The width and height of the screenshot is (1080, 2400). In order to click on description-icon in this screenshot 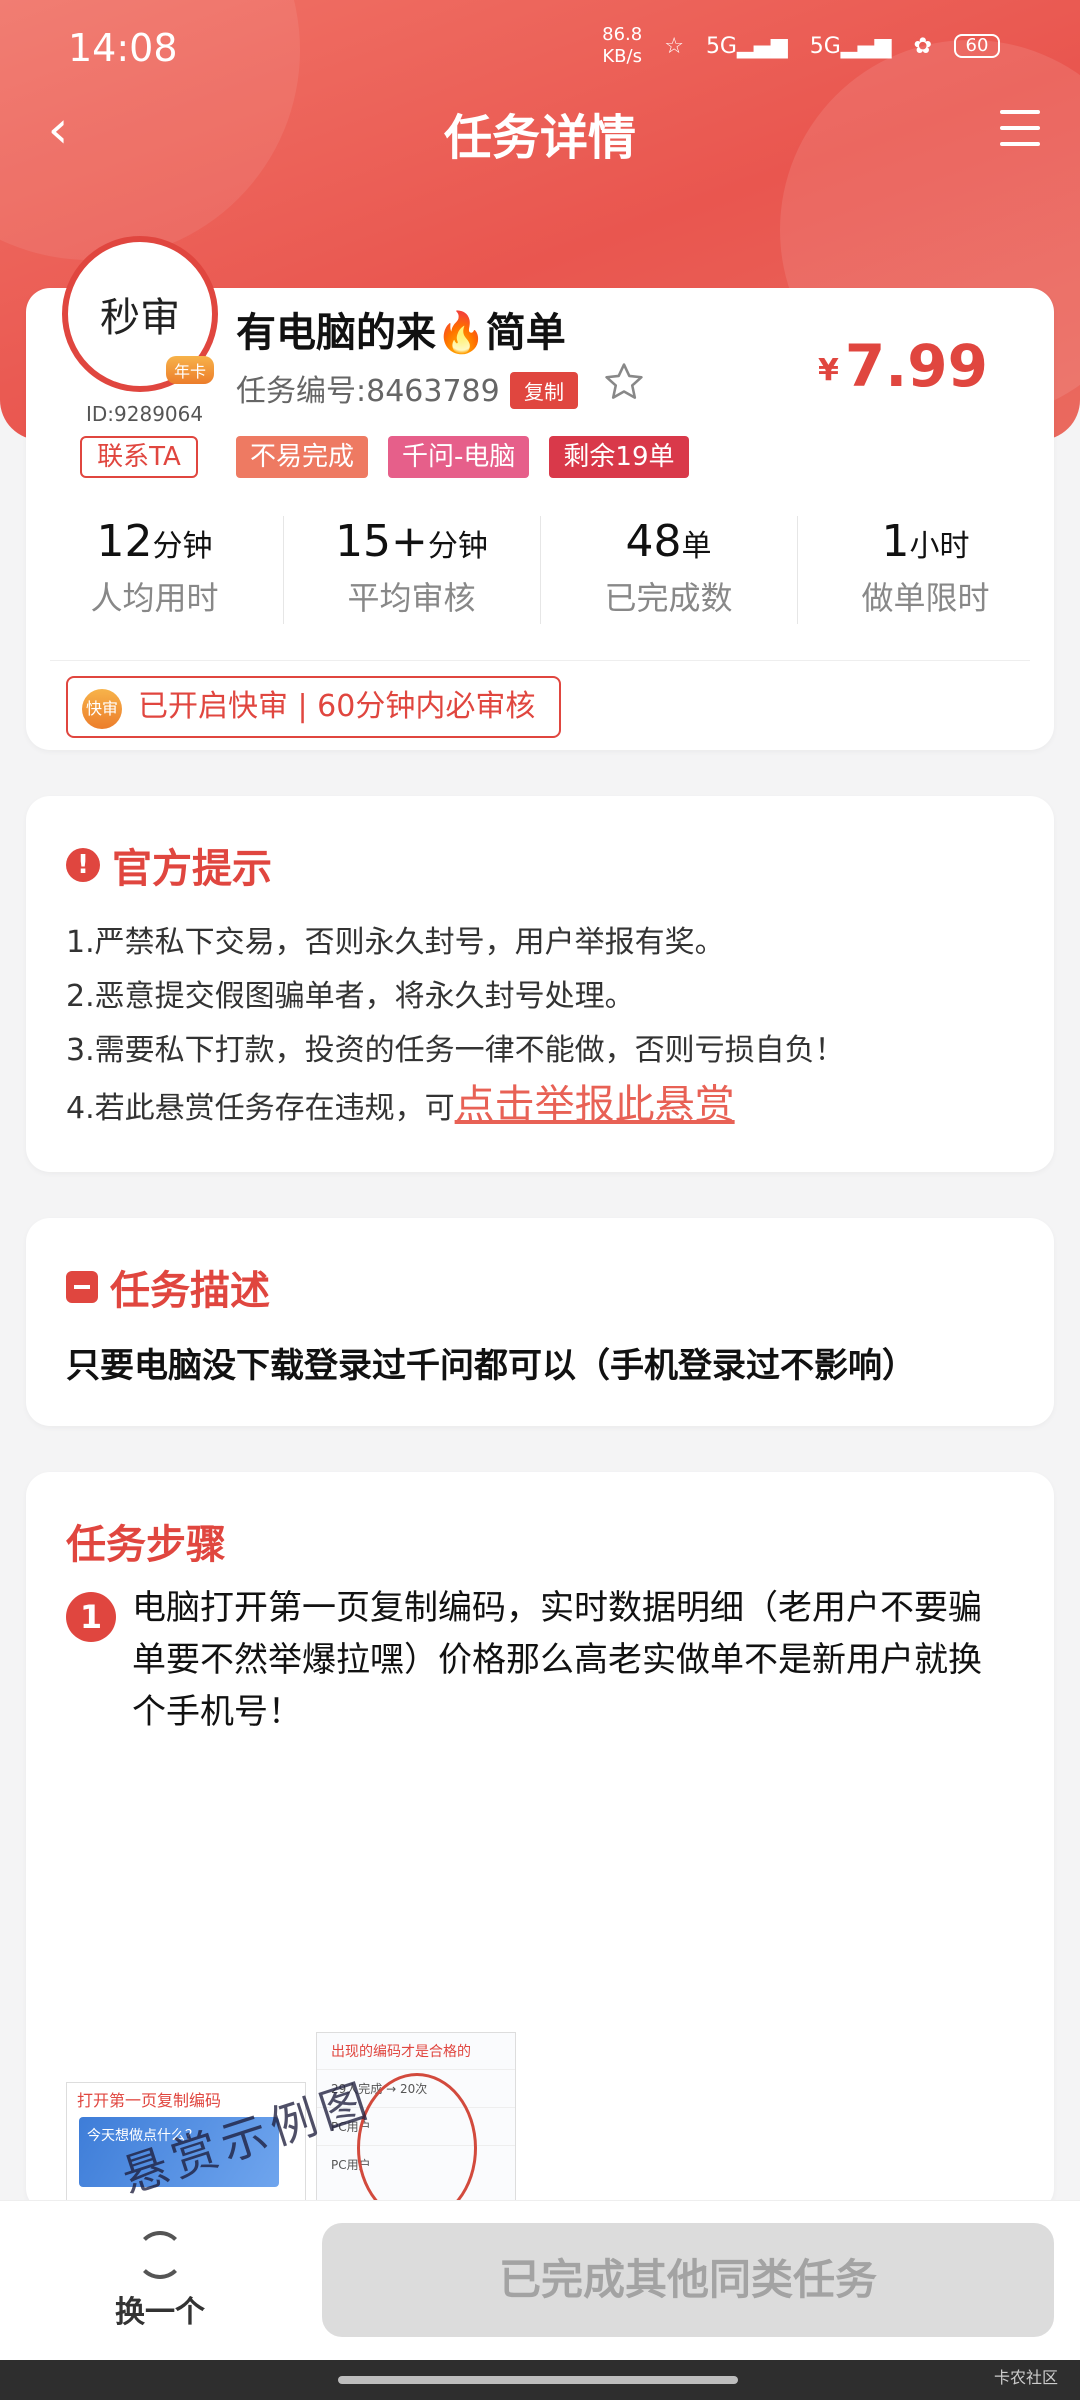, I will do `click(82, 1287)`.